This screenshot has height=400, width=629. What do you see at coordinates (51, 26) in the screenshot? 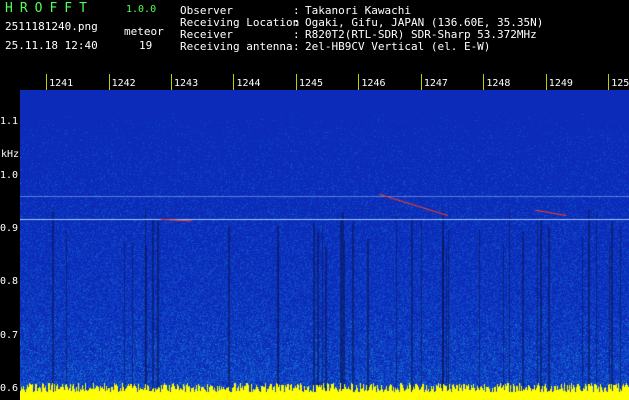
I see `file-name: 2511181240.png` at bounding box center [51, 26].